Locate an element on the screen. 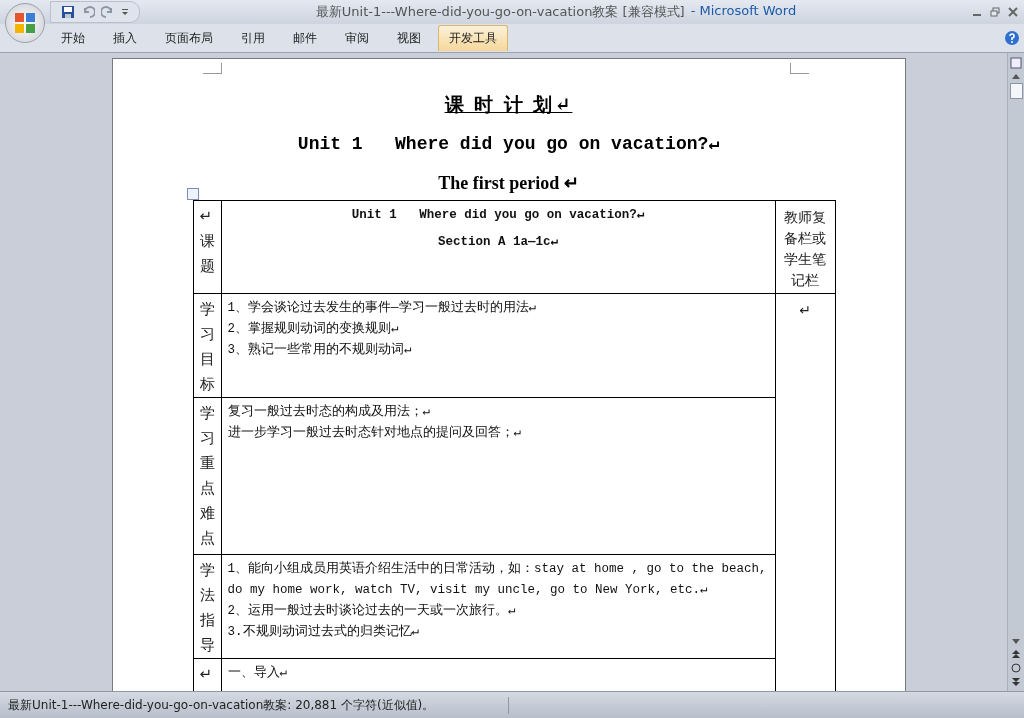 The image size is (1024, 718). row-label: 学习重点难点 is located at coordinates (207, 476).